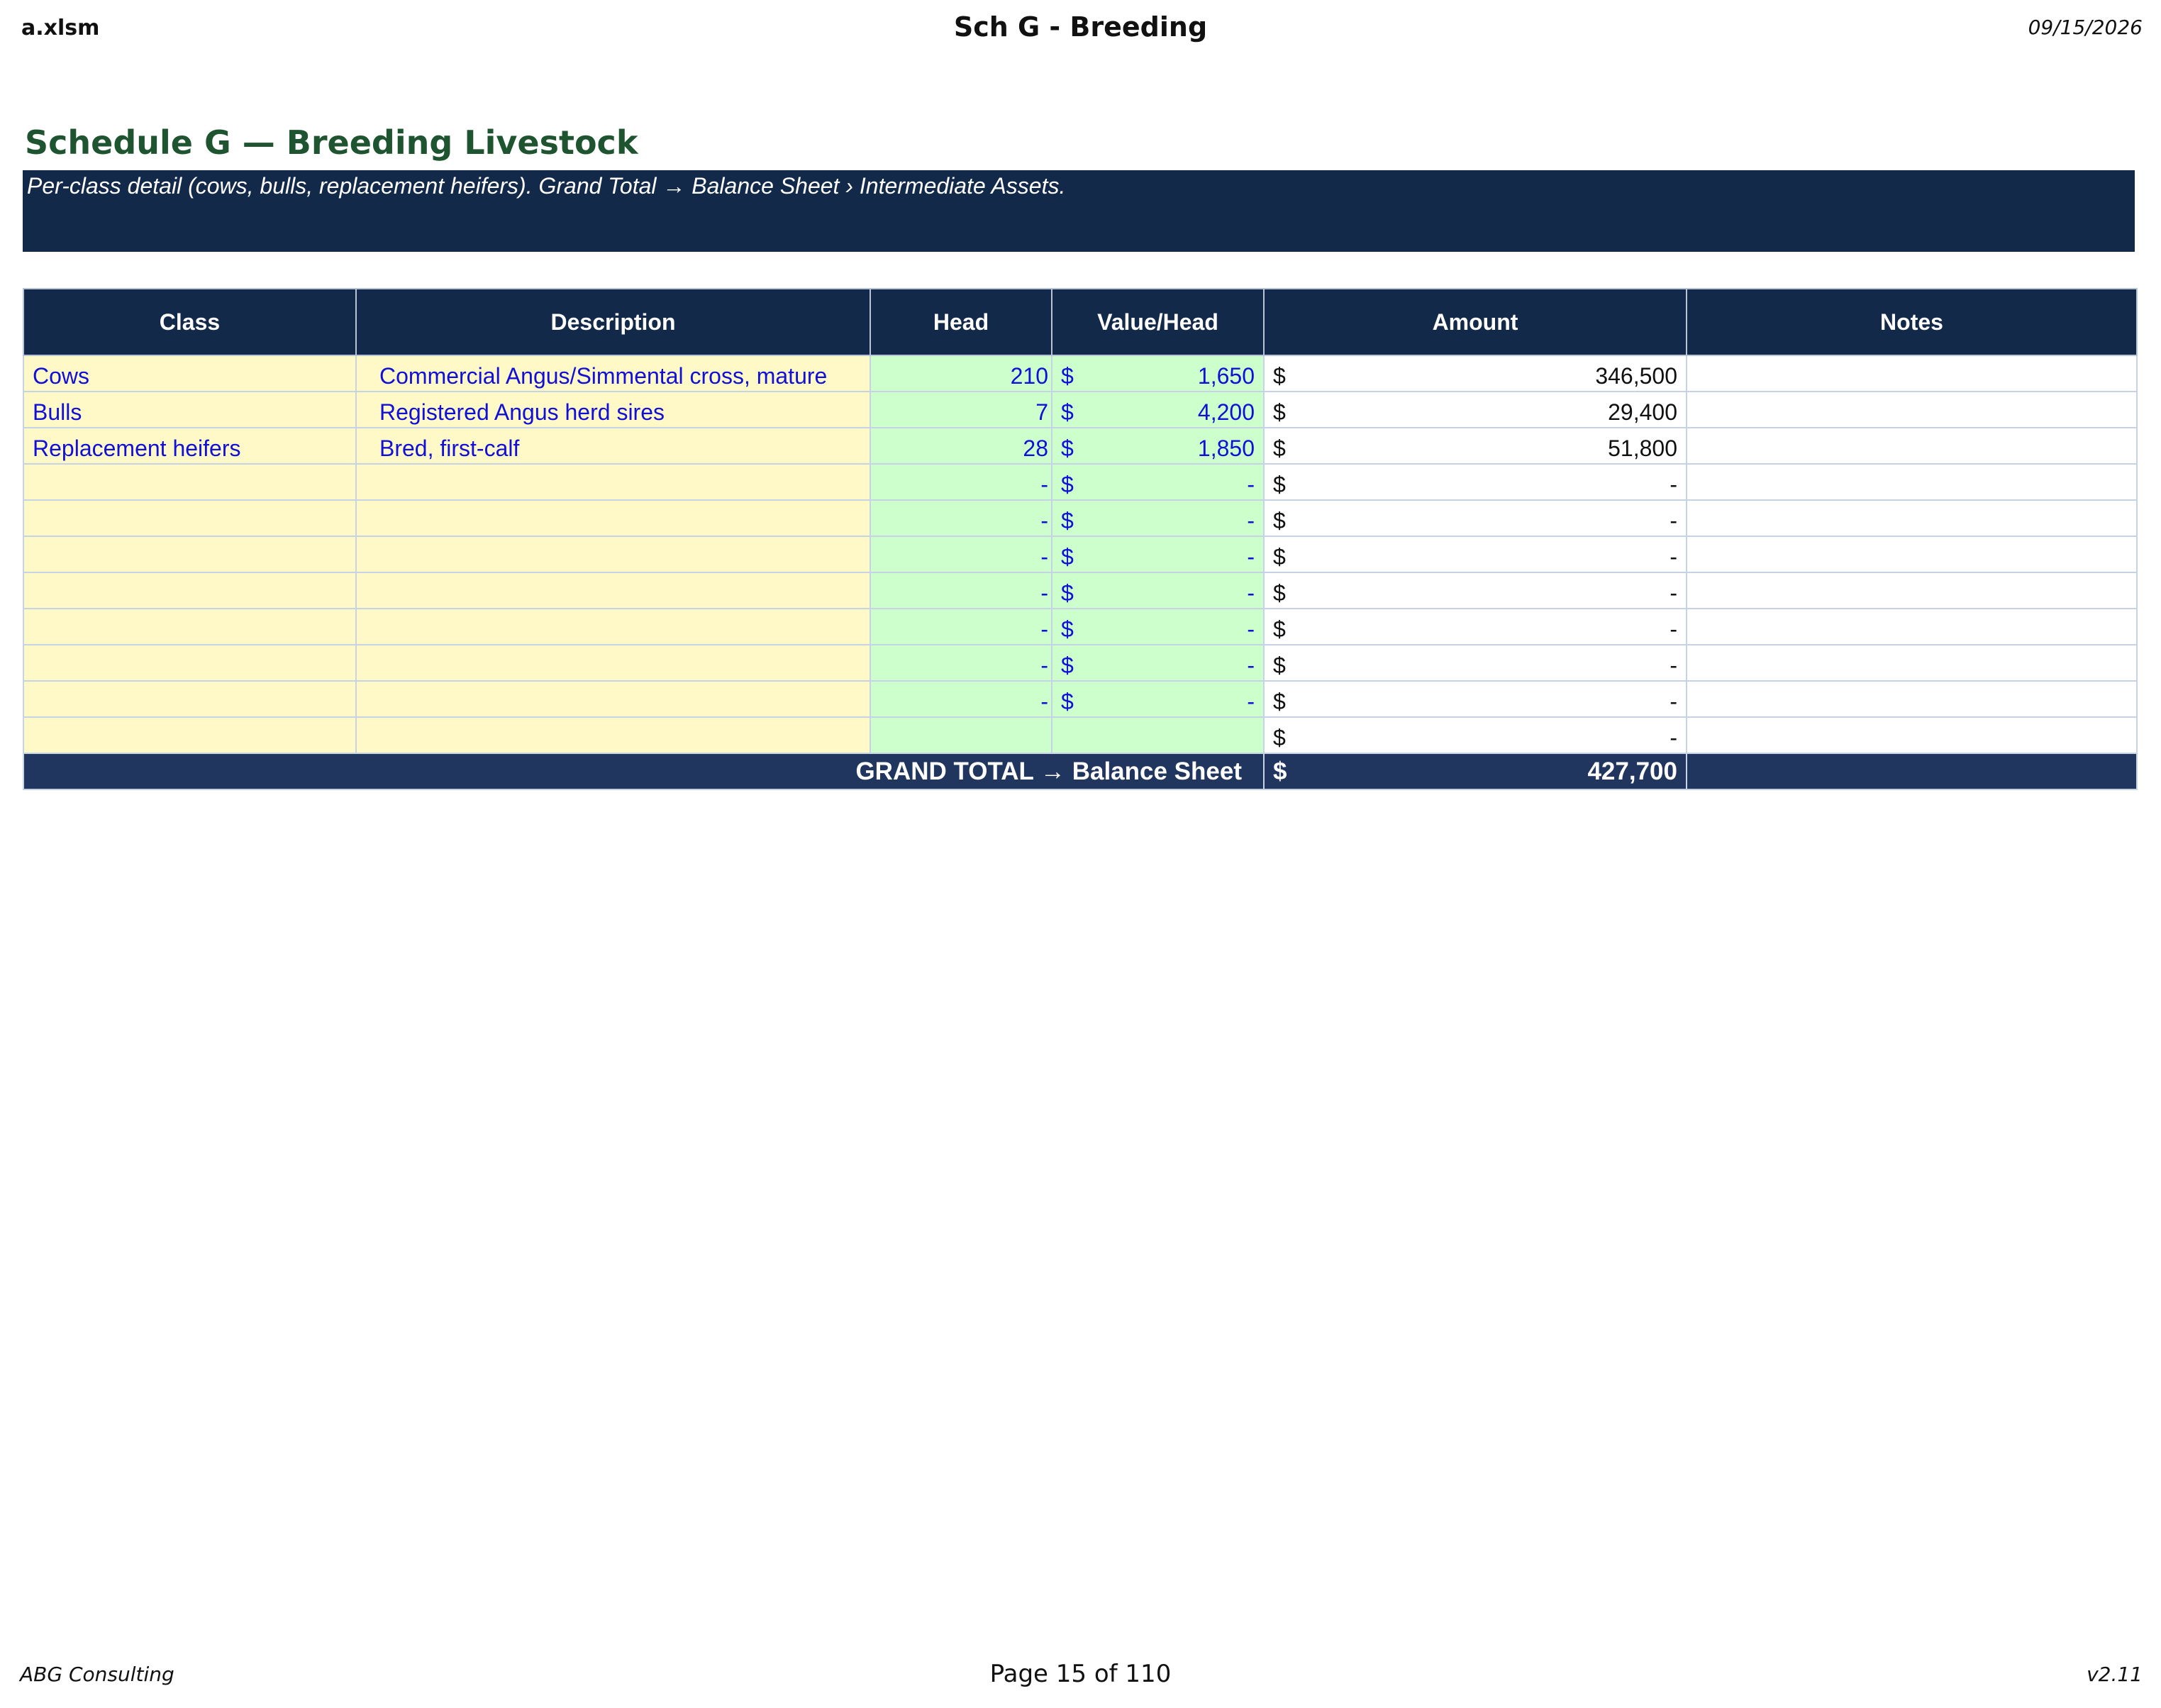  I want to click on print-date: 09/15/2026, so click(2085, 27).